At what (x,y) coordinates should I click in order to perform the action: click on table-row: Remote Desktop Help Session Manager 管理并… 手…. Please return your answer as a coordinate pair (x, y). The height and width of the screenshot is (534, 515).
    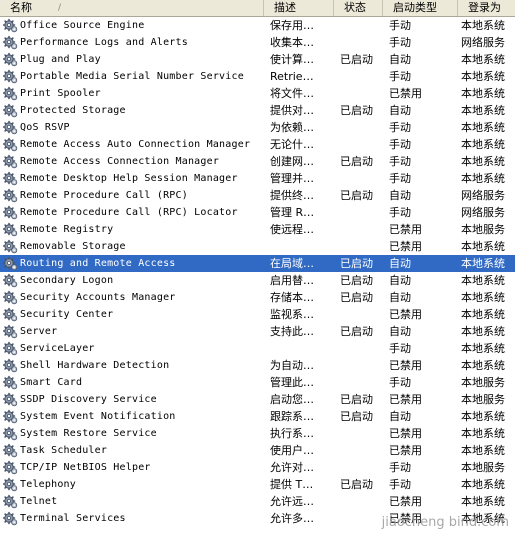
    Looking at the image, I should click on (257, 178).